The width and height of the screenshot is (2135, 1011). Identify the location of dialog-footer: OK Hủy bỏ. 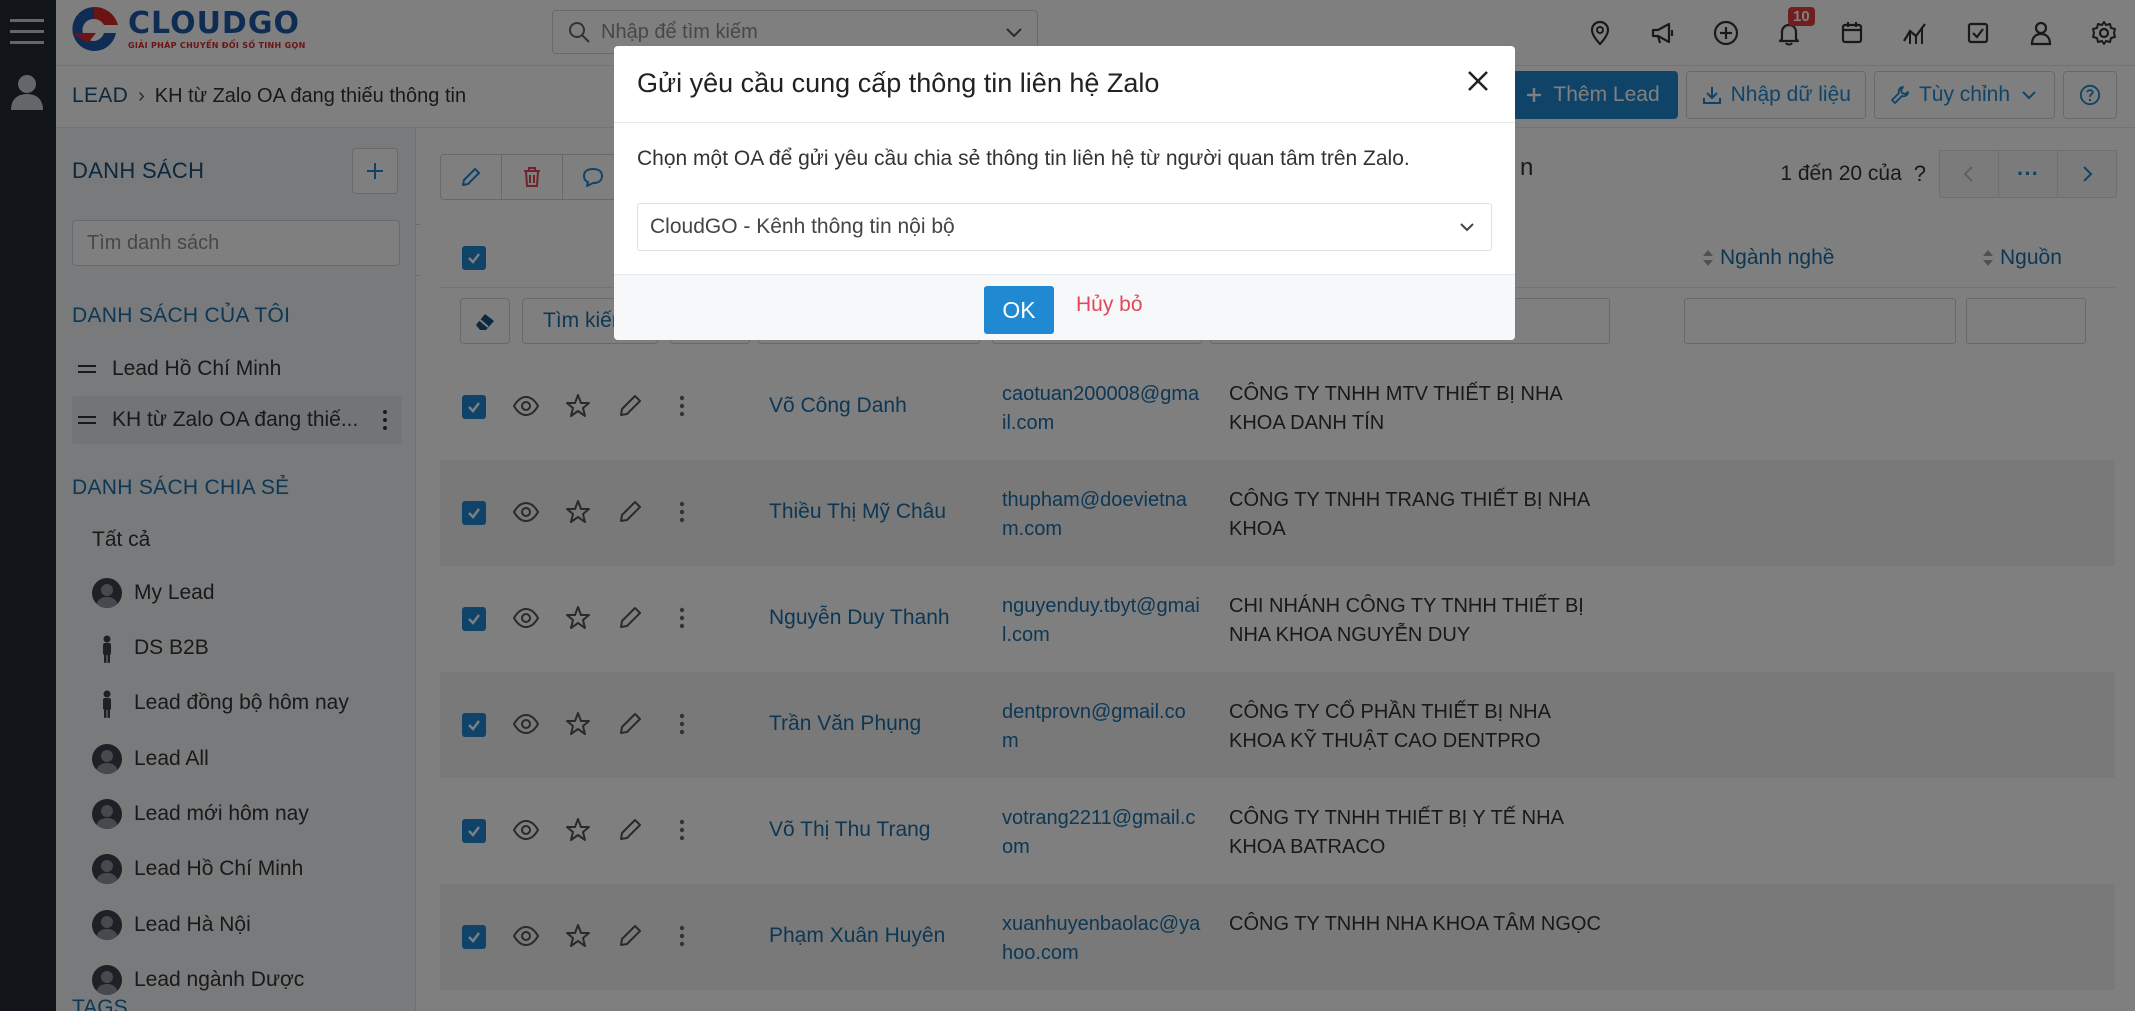
(1064, 307).